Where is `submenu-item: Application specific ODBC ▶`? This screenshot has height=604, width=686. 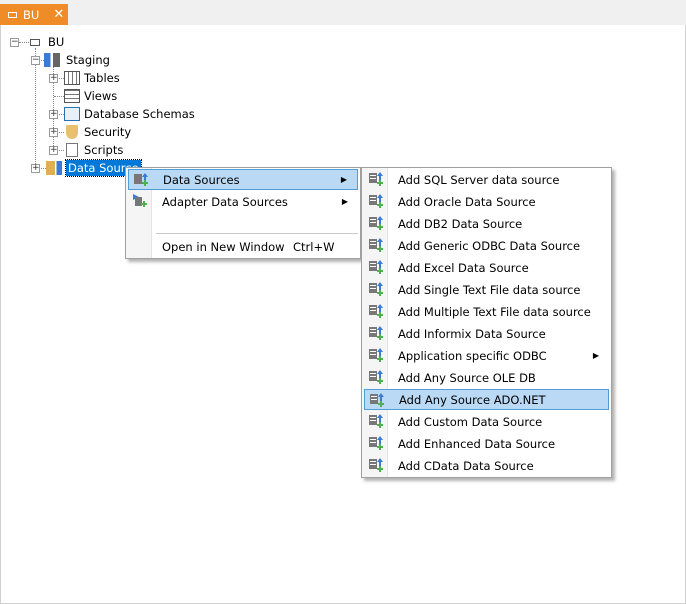 submenu-item: Application specific ODBC ▶ is located at coordinates (486, 355).